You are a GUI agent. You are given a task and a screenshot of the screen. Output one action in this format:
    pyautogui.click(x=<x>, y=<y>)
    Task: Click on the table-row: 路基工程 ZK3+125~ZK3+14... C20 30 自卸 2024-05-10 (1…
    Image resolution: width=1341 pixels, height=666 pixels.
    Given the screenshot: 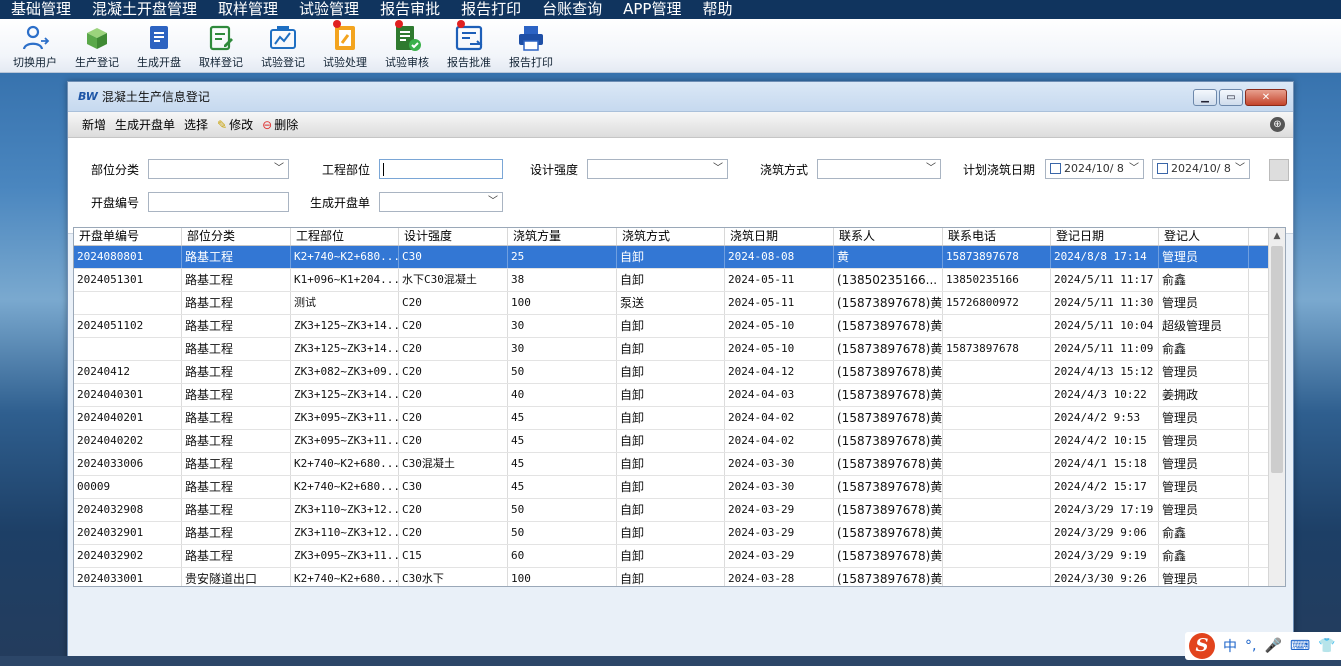 What is the action you would take?
    pyautogui.click(x=679, y=349)
    